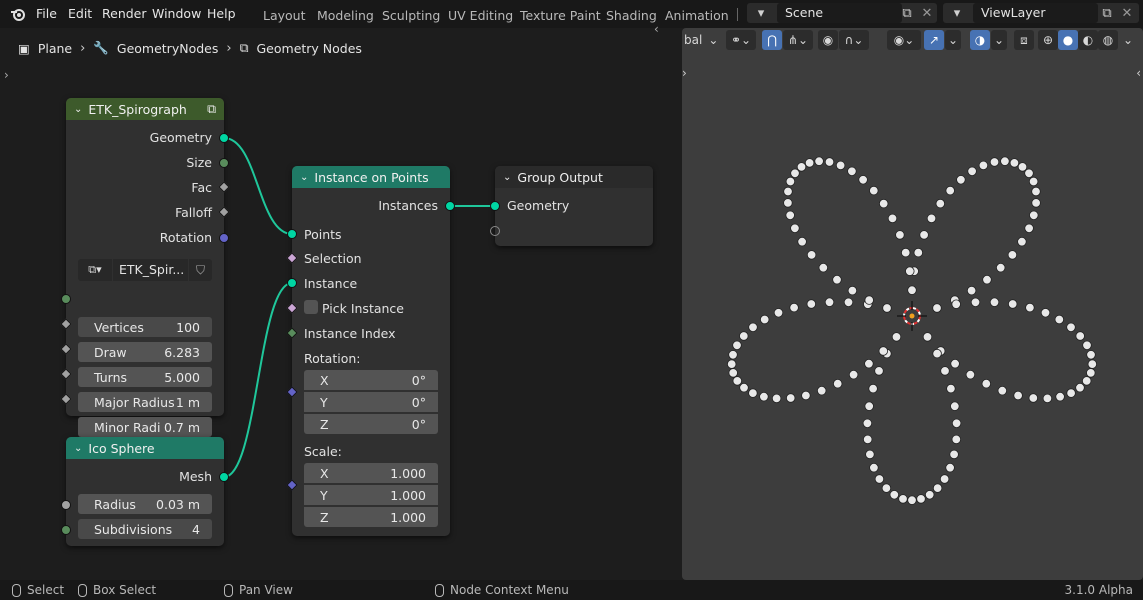 This screenshot has height=600, width=1143. What do you see at coordinates (145, 352) in the screenshot?
I see `draw-field: Draw 6.283` at bounding box center [145, 352].